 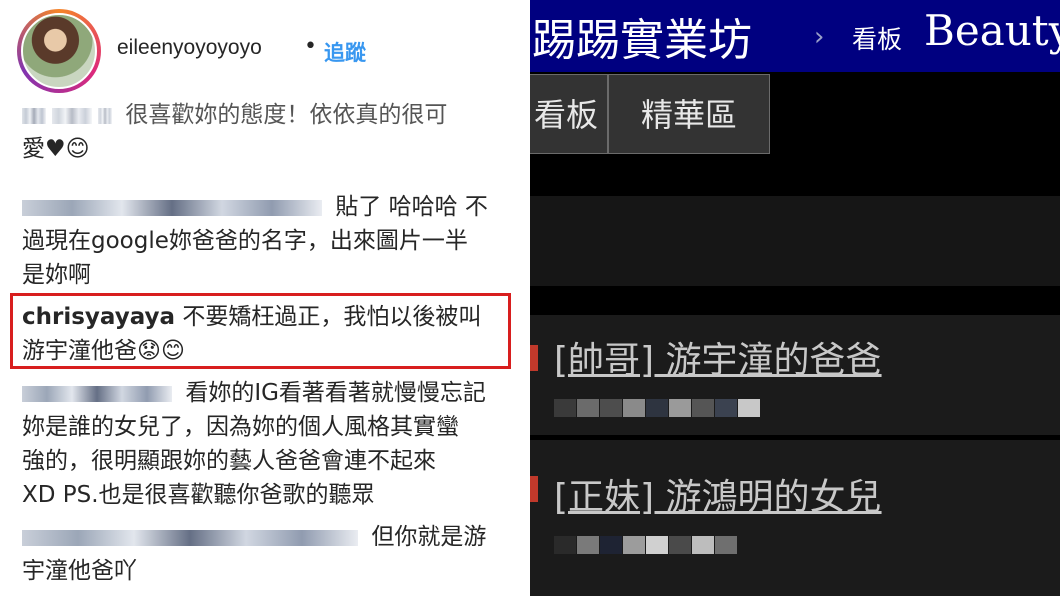 I want to click on username: eileenyoyoyoyo, so click(x=189, y=48).